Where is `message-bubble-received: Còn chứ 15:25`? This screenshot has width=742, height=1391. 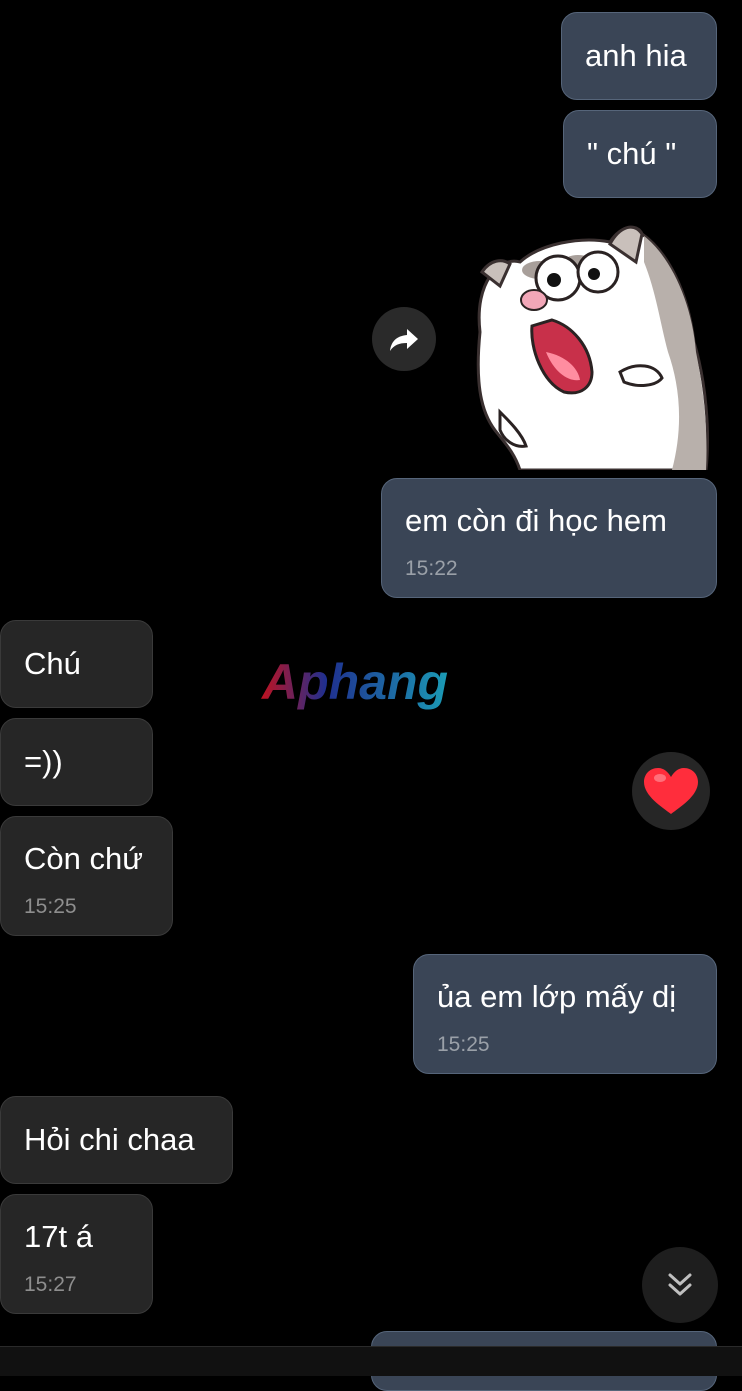
message-bubble-received: Còn chứ 15:25 is located at coordinates (86, 876).